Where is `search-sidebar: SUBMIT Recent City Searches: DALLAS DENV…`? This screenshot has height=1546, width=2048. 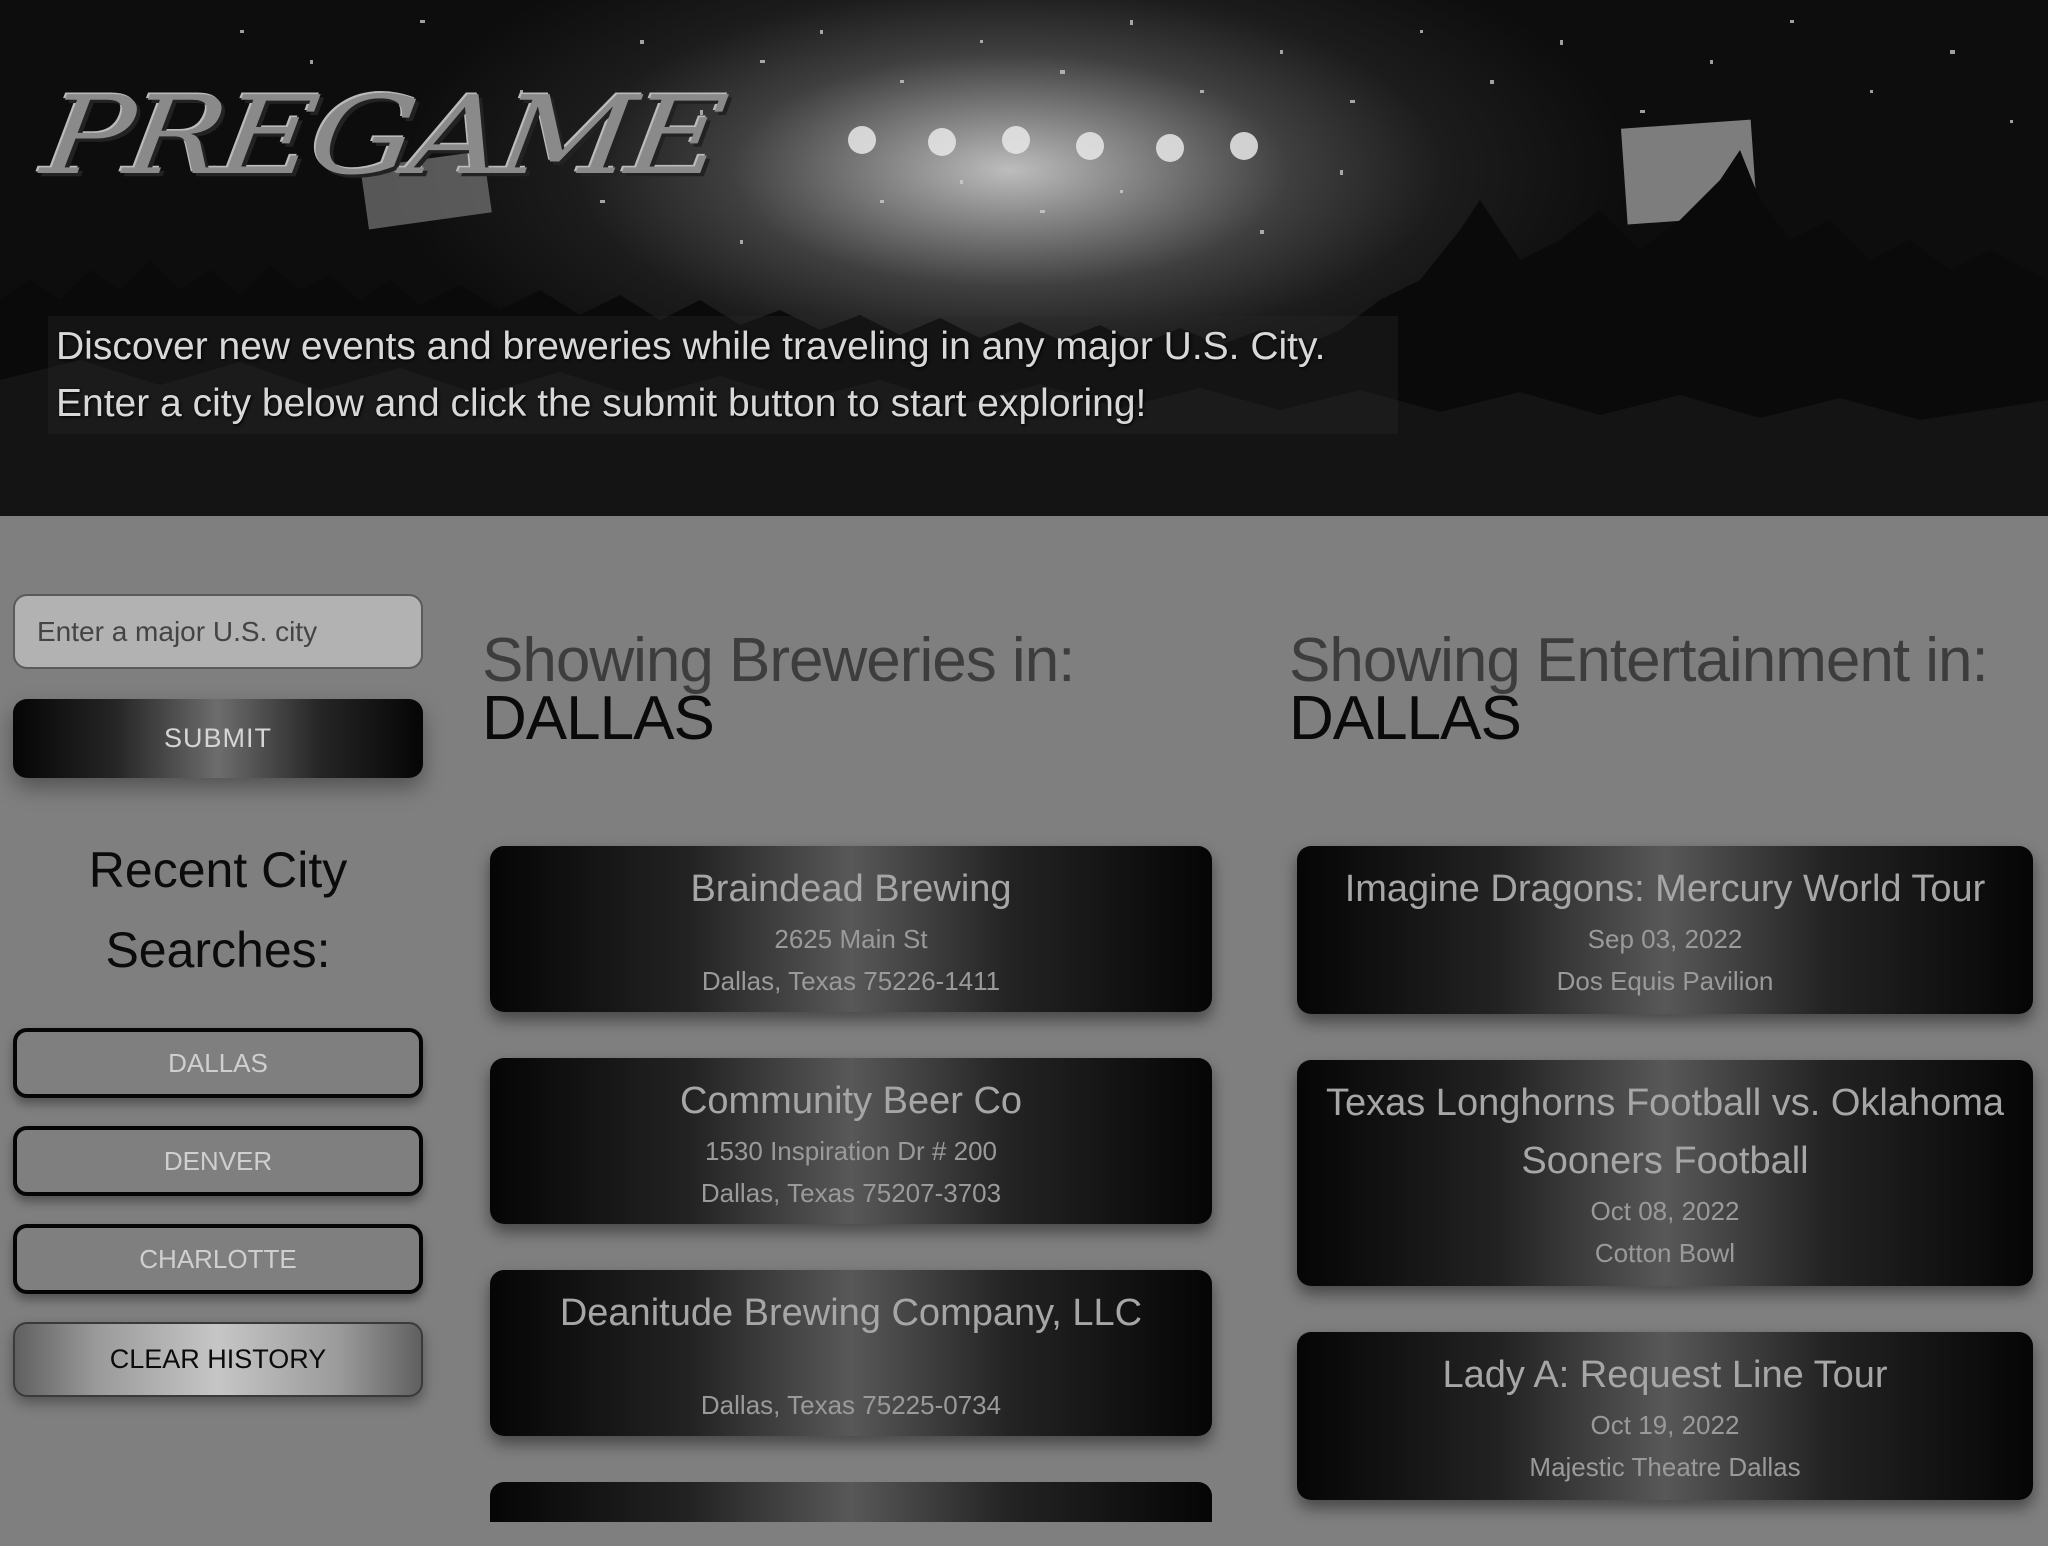 search-sidebar: SUBMIT Recent City Searches: DALLAS DENV… is located at coordinates (218, 995).